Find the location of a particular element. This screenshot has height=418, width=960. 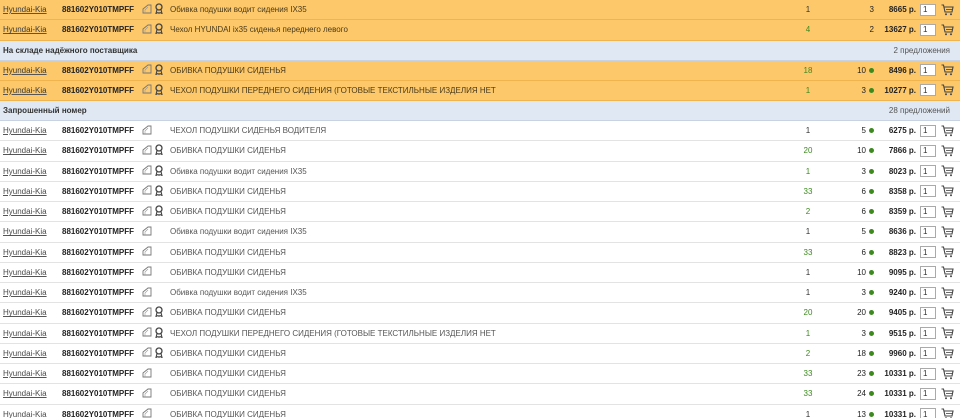

delivery-days-value: 13 is located at coordinates (861, 413).